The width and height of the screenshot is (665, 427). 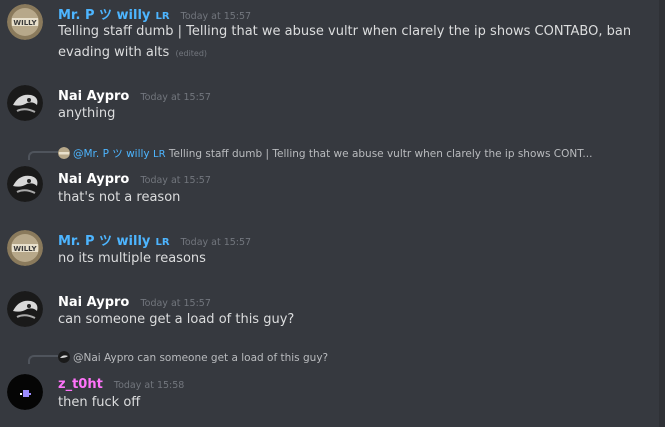 I want to click on edited-label: (edited), so click(x=191, y=53).